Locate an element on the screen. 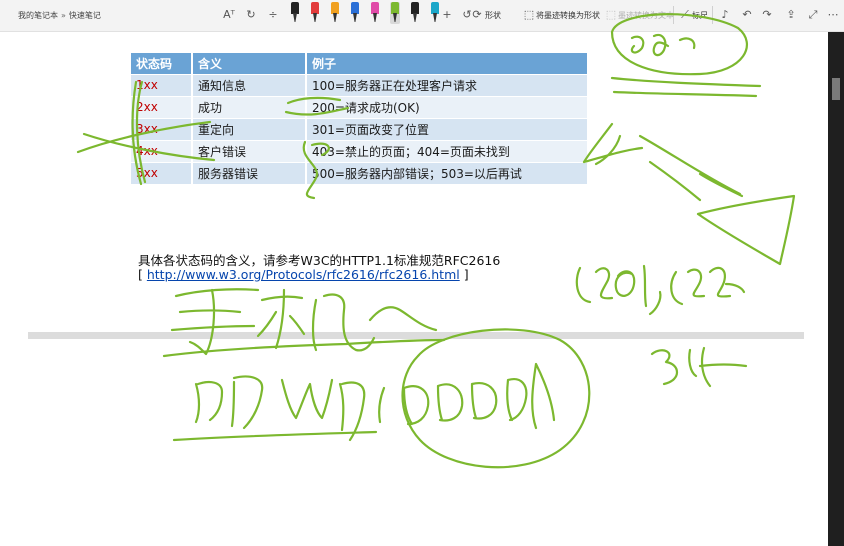  lasso-select-icon: ↻ is located at coordinates (251, 15).